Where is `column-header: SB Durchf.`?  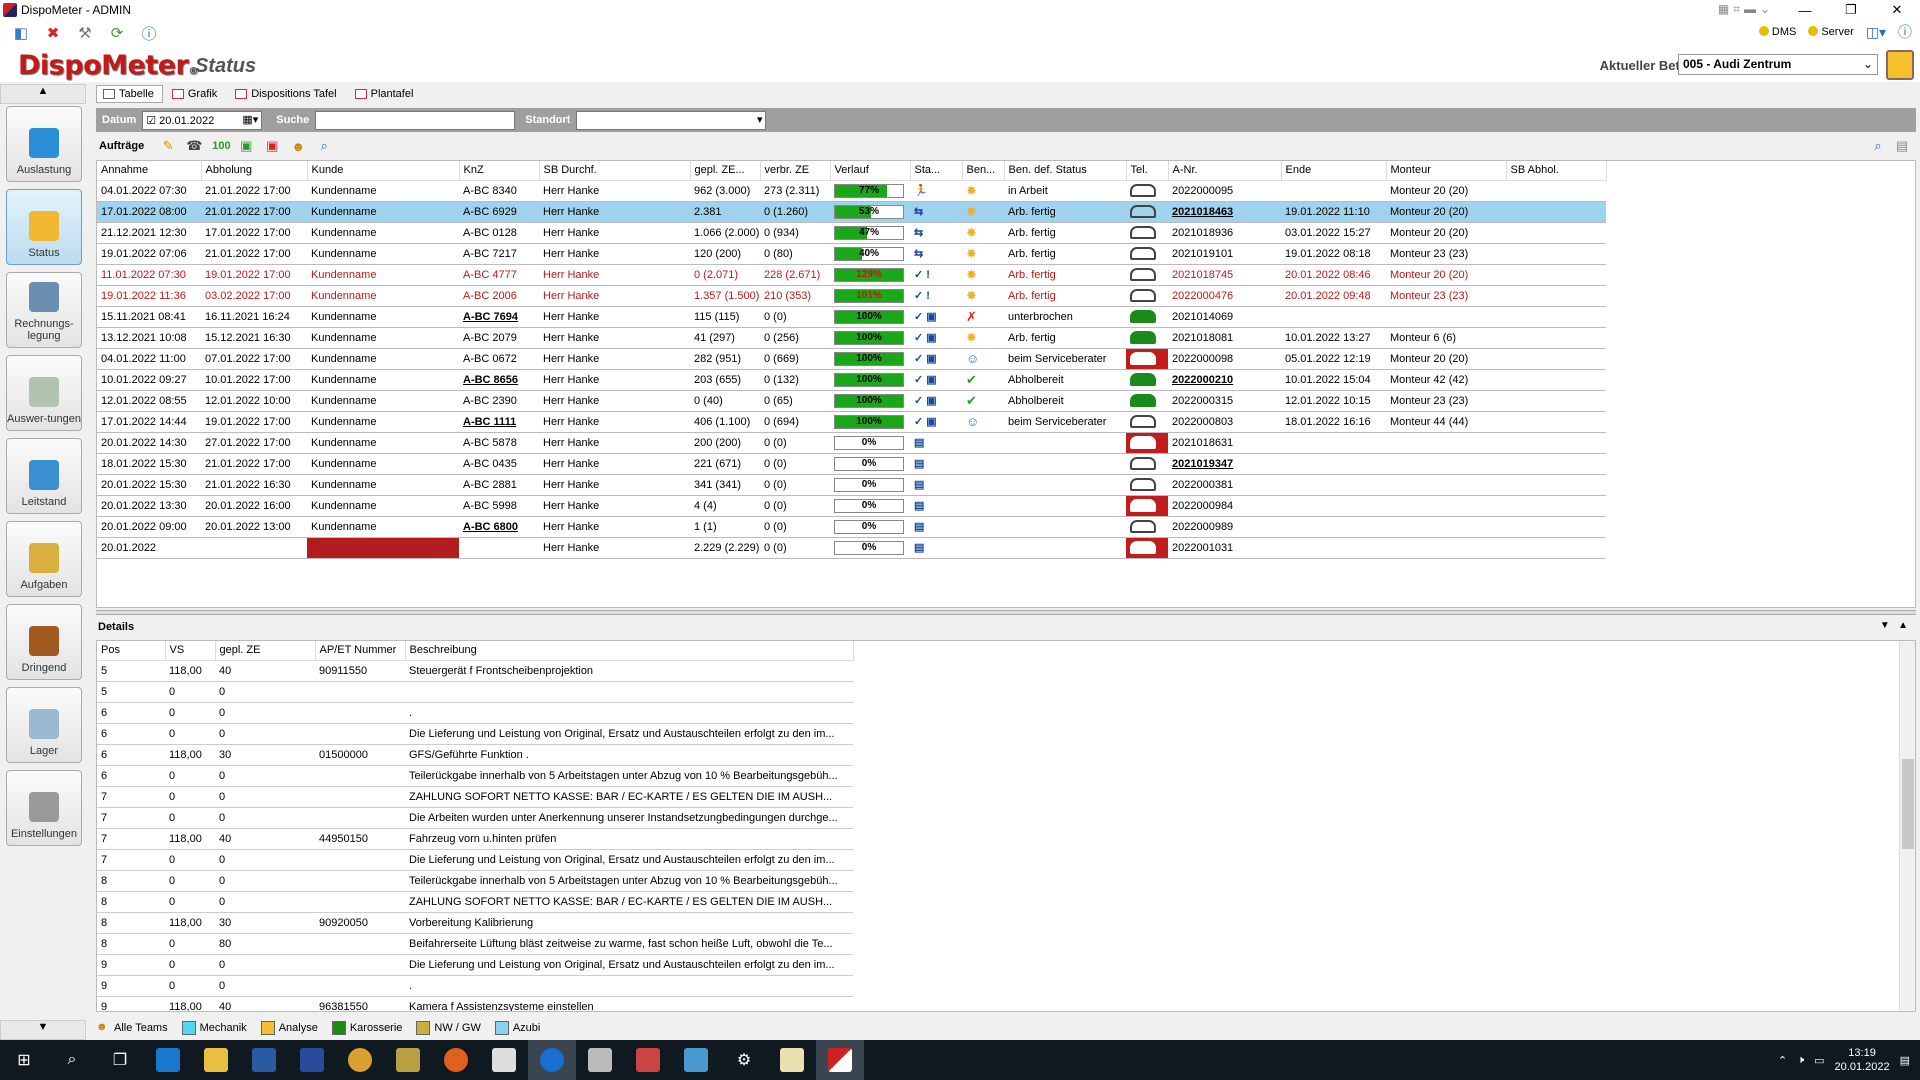 column-header: SB Durchf. is located at coordinates (615, 171).